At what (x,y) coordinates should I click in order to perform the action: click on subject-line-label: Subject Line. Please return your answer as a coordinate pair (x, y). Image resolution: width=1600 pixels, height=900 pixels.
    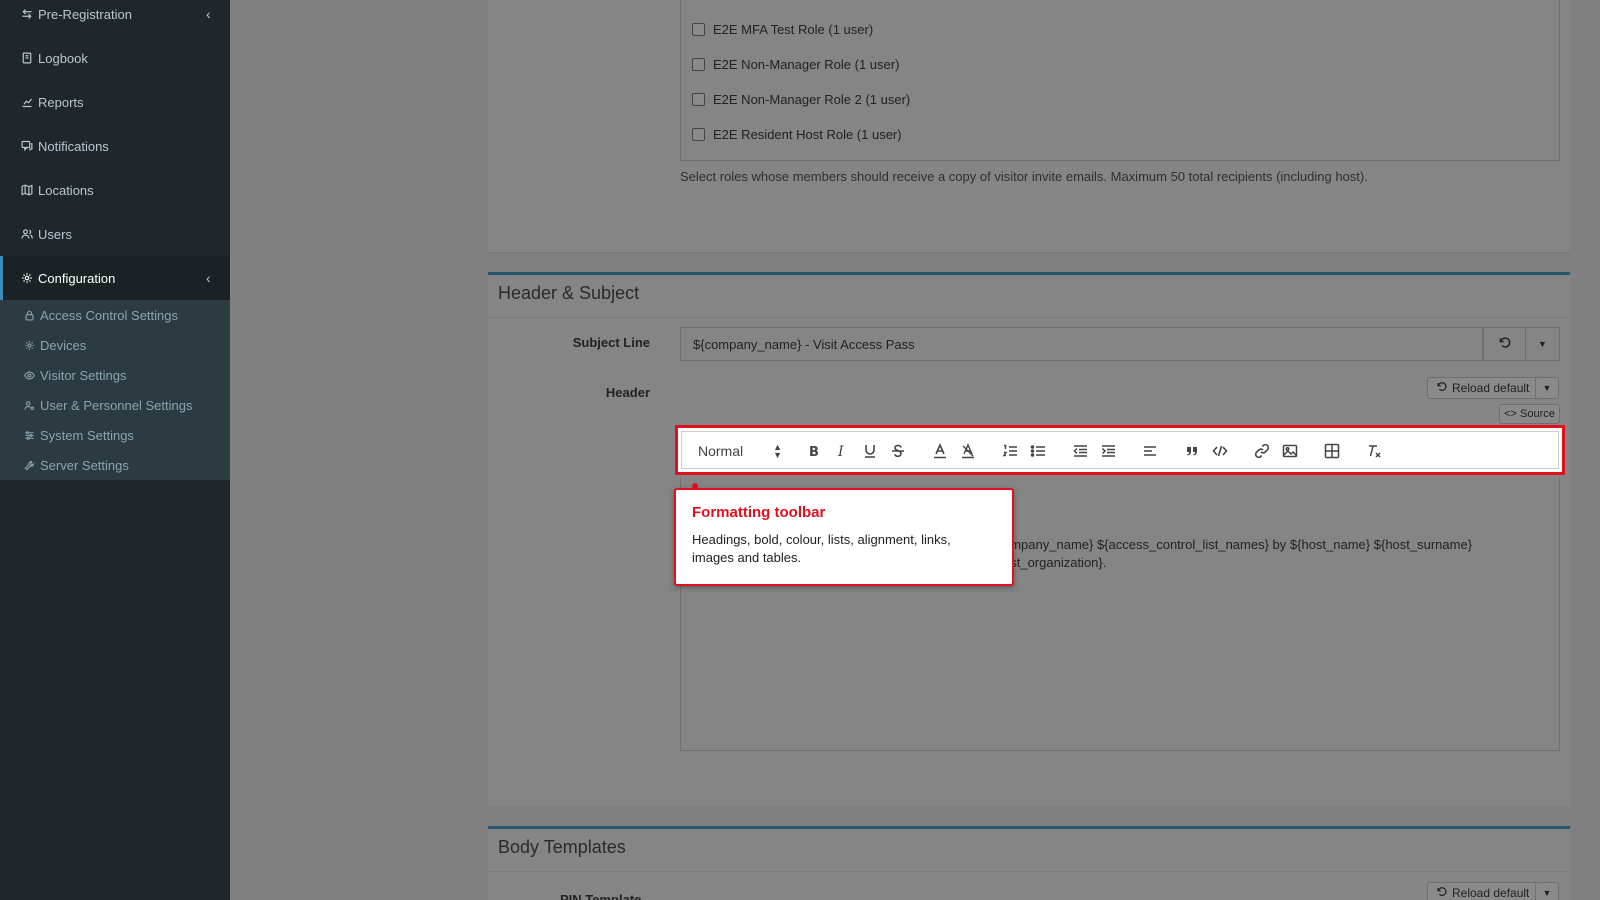
    Looking at the image, I should click on (611, 342).